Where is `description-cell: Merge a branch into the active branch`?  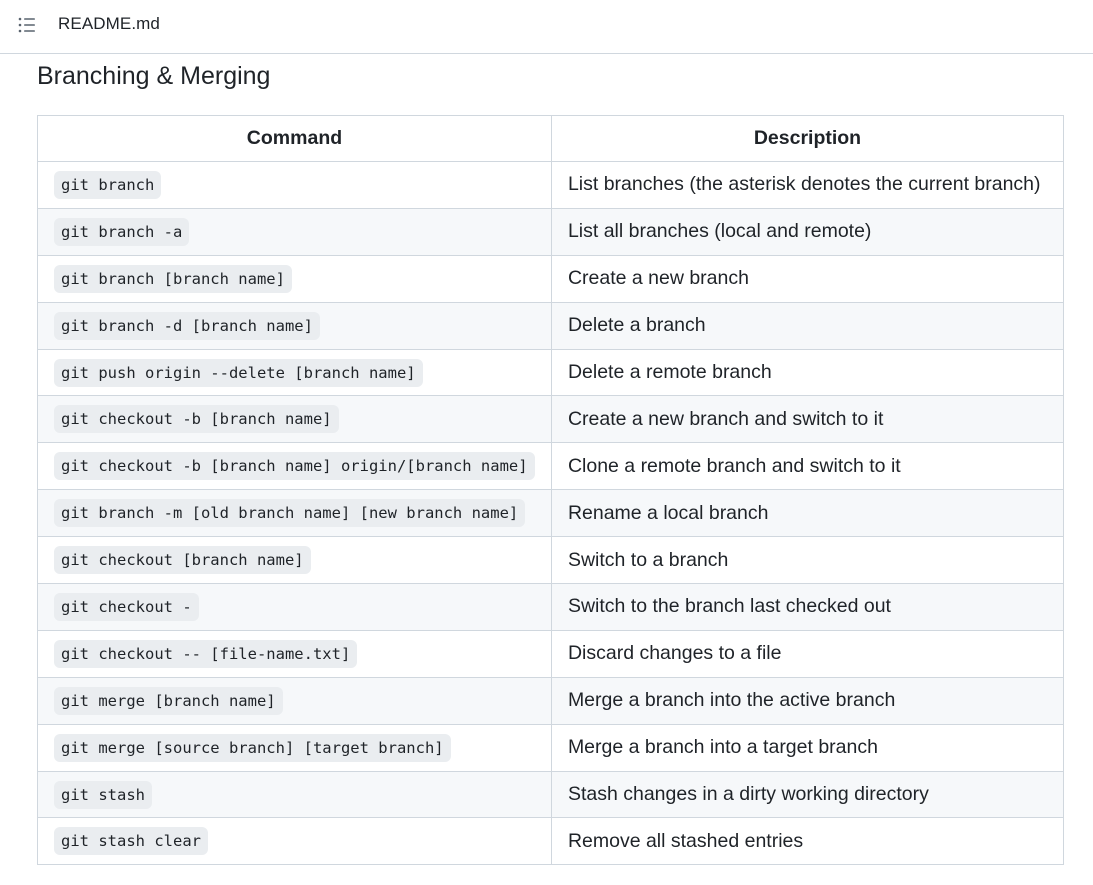 description-cell: Merge a branch into the active branch is located at coordinates (807, 700).